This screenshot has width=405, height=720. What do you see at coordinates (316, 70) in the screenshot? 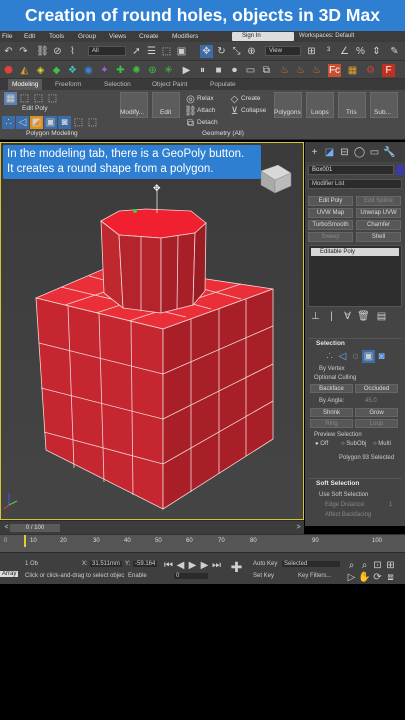
I see `particle-icon: ♨` at bounding box center [316, 70].